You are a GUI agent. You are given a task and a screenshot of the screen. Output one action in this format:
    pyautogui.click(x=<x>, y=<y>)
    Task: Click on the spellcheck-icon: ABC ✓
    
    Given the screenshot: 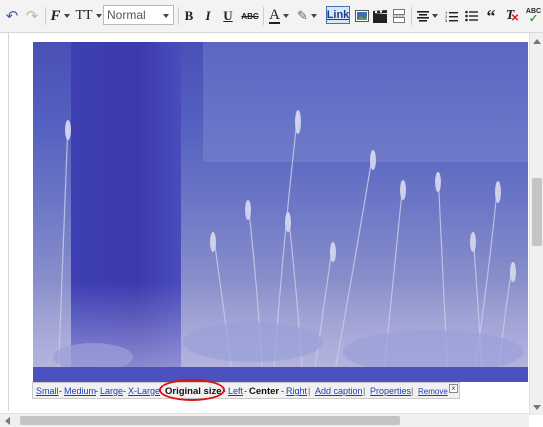 What is the action you would take?
    pyautogui.click(x=533, y=16)
    